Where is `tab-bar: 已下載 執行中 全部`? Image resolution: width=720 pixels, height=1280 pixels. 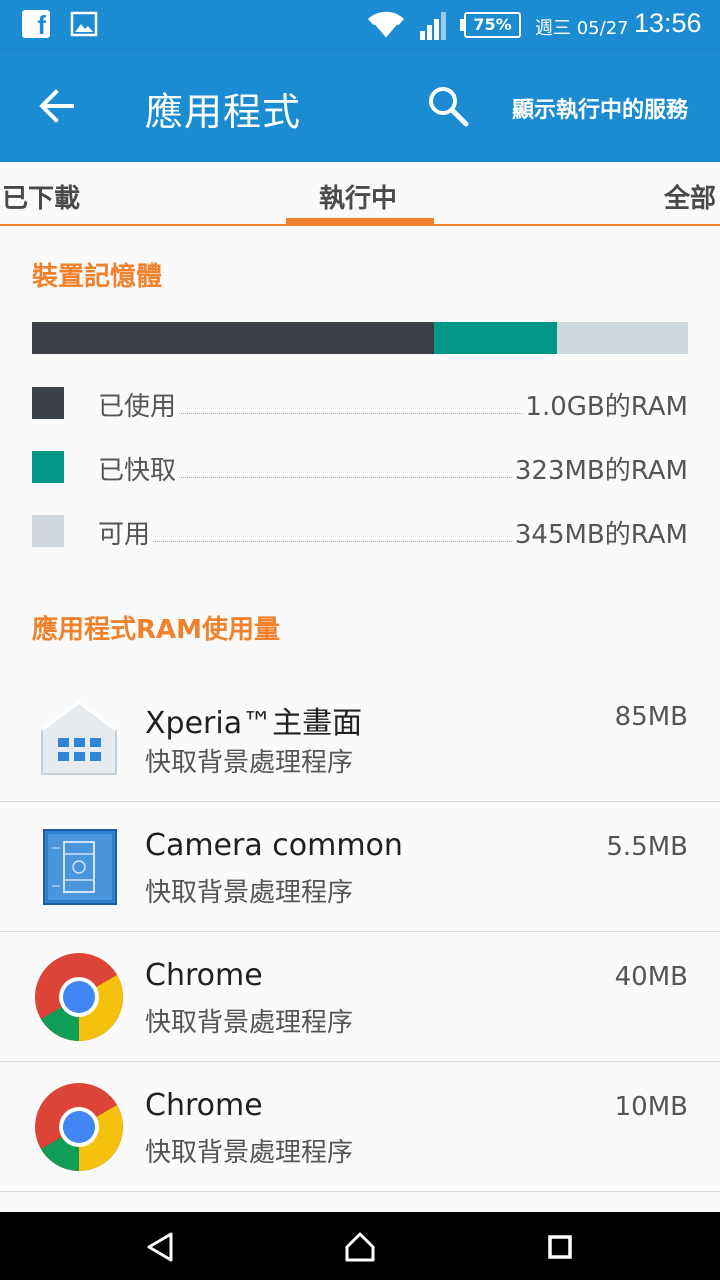 tab-bar: 已下載 執行中 全部 is located at coordinates (360, 194).